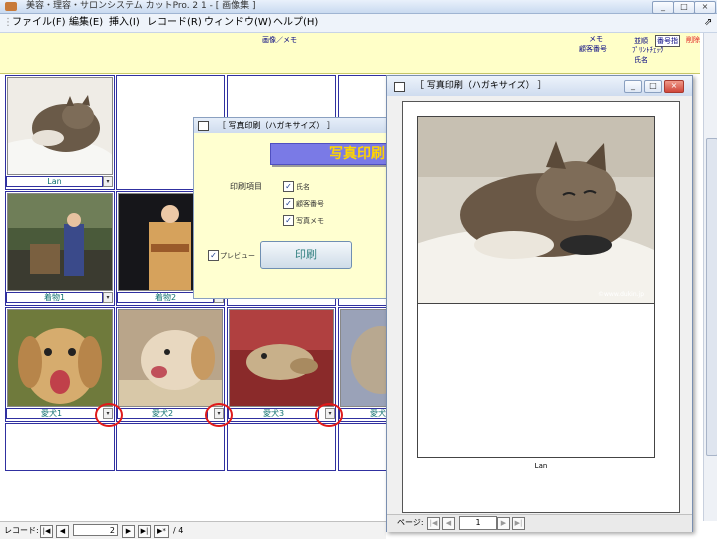 The height and width of the screenshot is (539, 717). I want to click on photo-memo-option-label: 写真メモ, so click(310, 221).